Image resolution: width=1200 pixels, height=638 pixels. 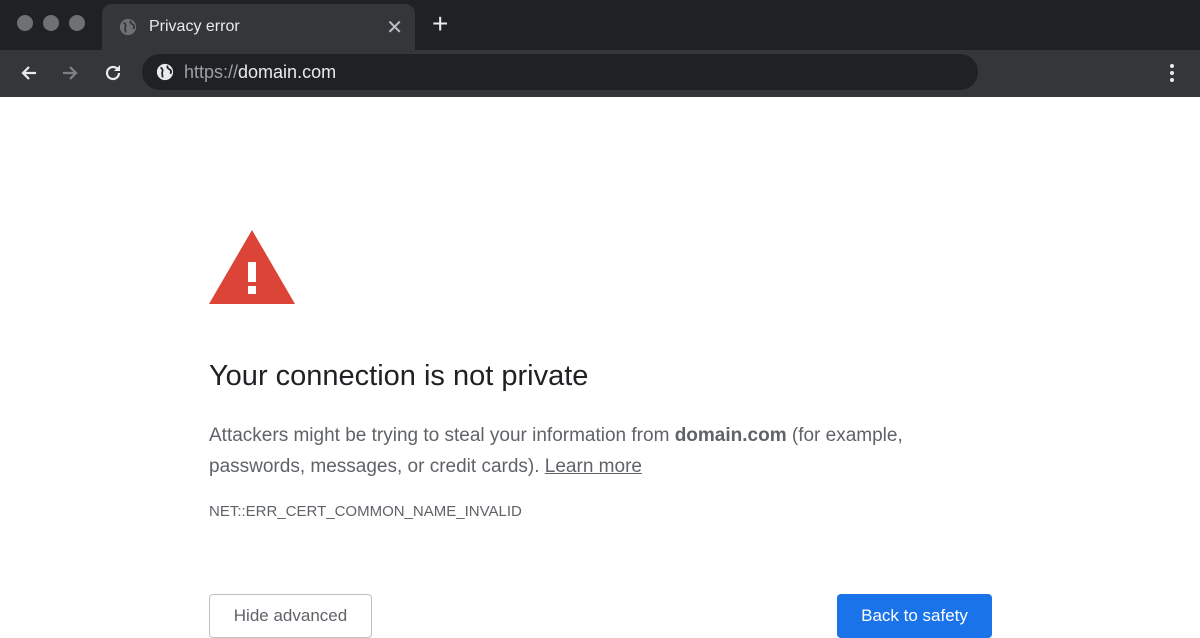 I want to click on learn-more-link: Learn more, so click(x=593, y=466).